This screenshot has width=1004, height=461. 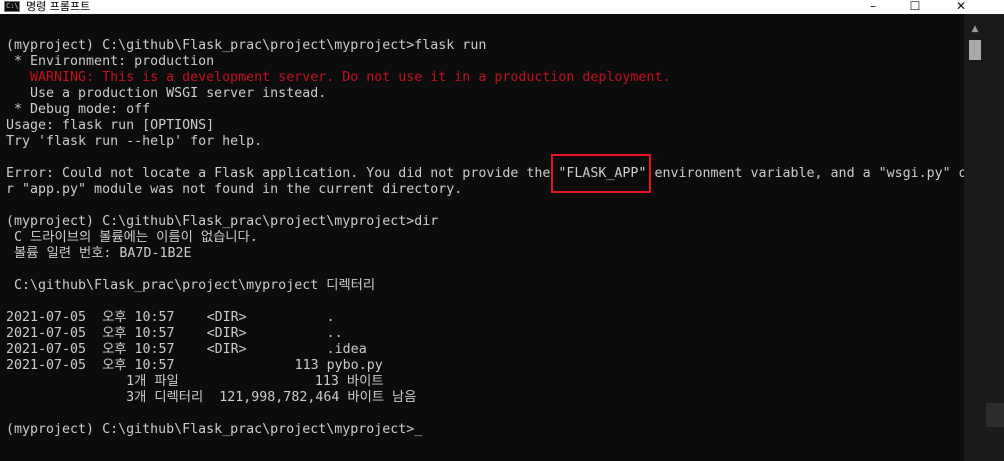 I want to click on dir-entry: 2021-07-05 오후 10:57 <DIR> .., so click(x=174, y=333).